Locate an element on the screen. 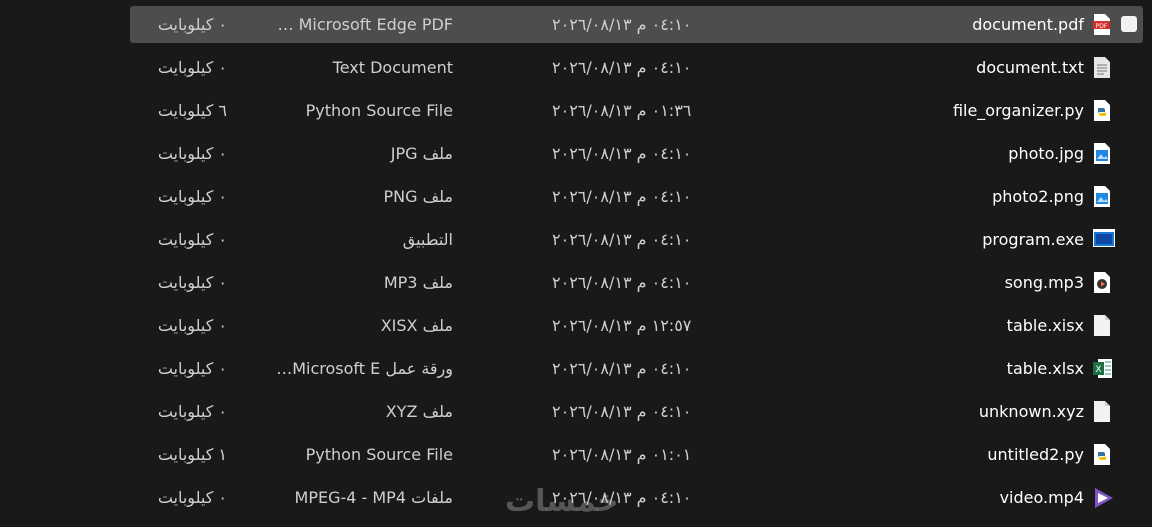 This screenshot has height=527, width=1152. exe-icon is located at coordinates (1104, 239).